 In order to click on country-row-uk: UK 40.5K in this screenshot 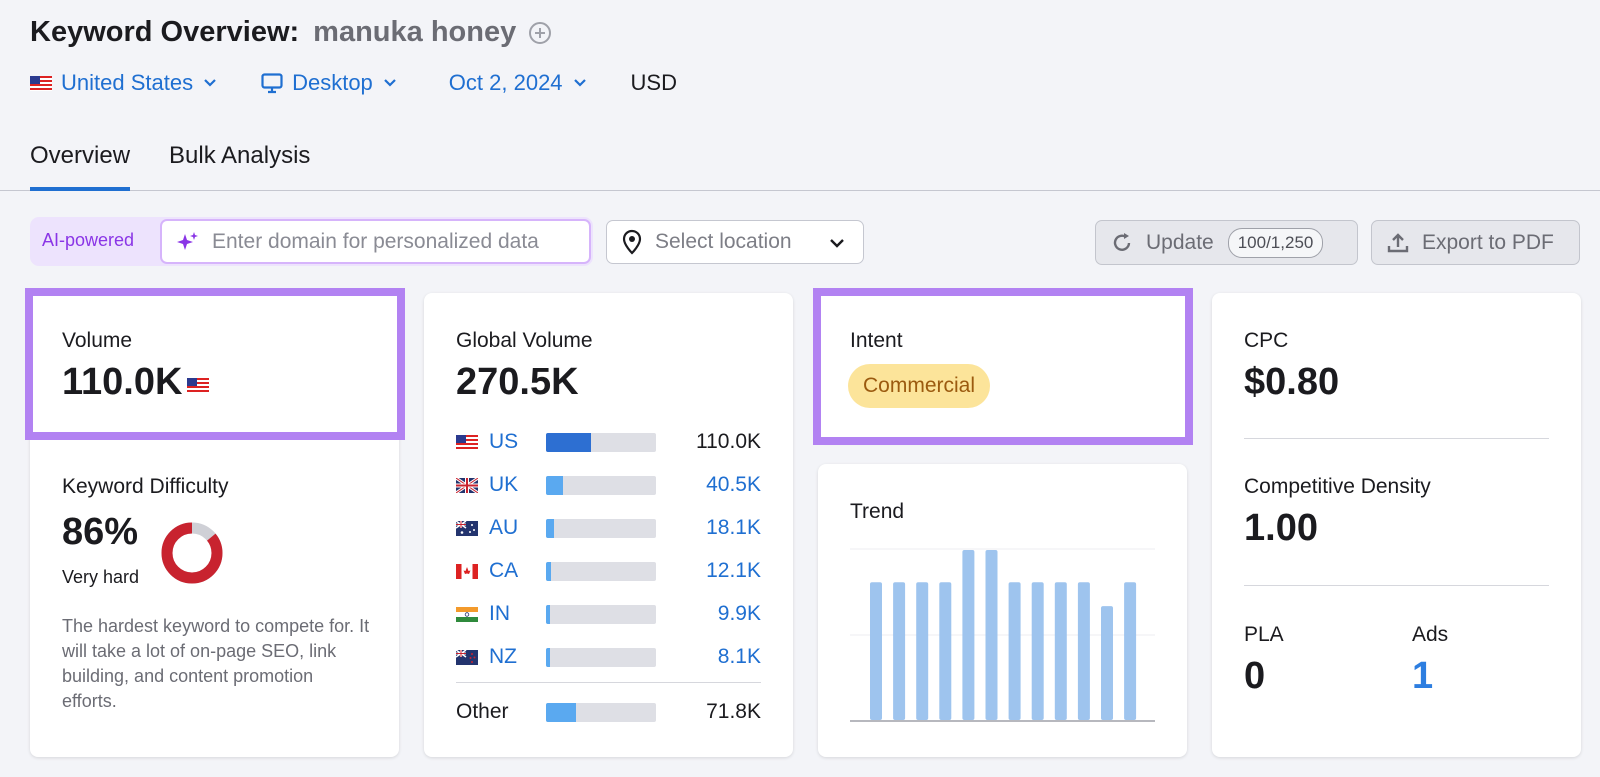, I will do `click(608, 485)`.